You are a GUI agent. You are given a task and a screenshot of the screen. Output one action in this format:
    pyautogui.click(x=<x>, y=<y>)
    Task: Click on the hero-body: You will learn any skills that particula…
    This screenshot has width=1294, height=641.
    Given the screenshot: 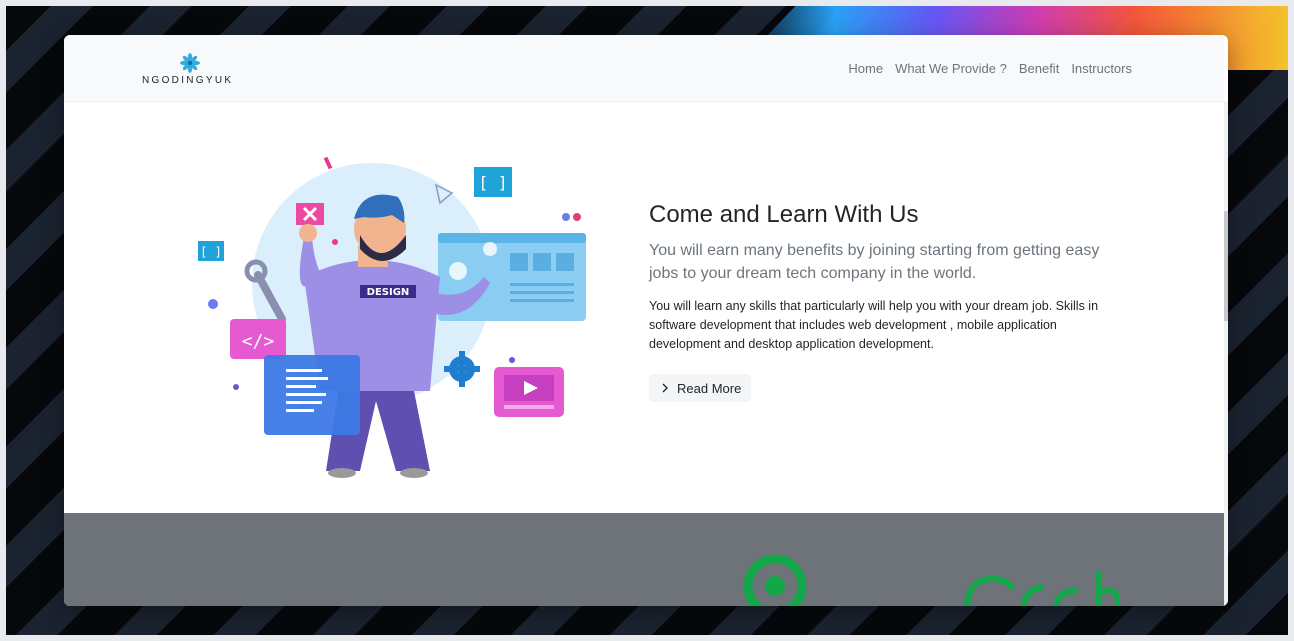 What is the action you would take?
    pyautogui.click(x=874, y=325)
    